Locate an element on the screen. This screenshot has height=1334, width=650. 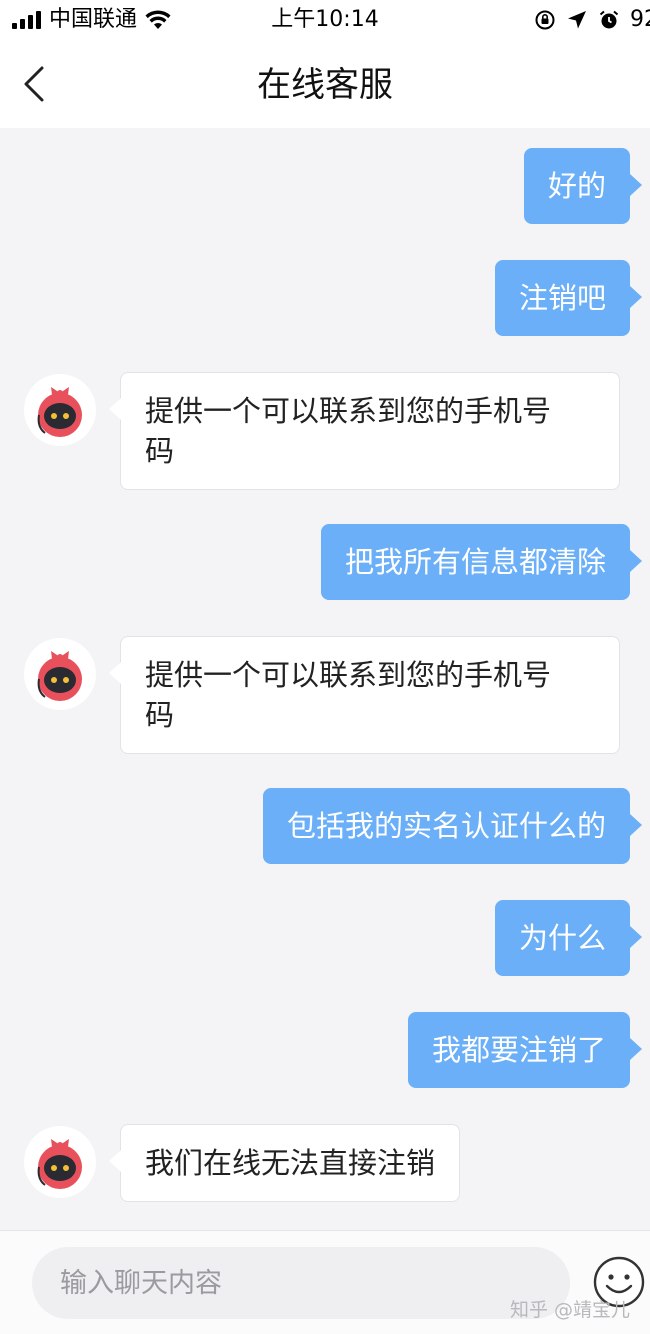
nav-bar: 在线客服 is located at coordinates (325, 85).